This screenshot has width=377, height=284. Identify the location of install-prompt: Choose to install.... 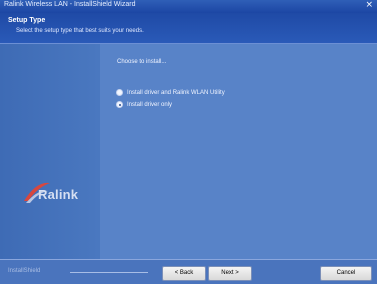
(142, 62).